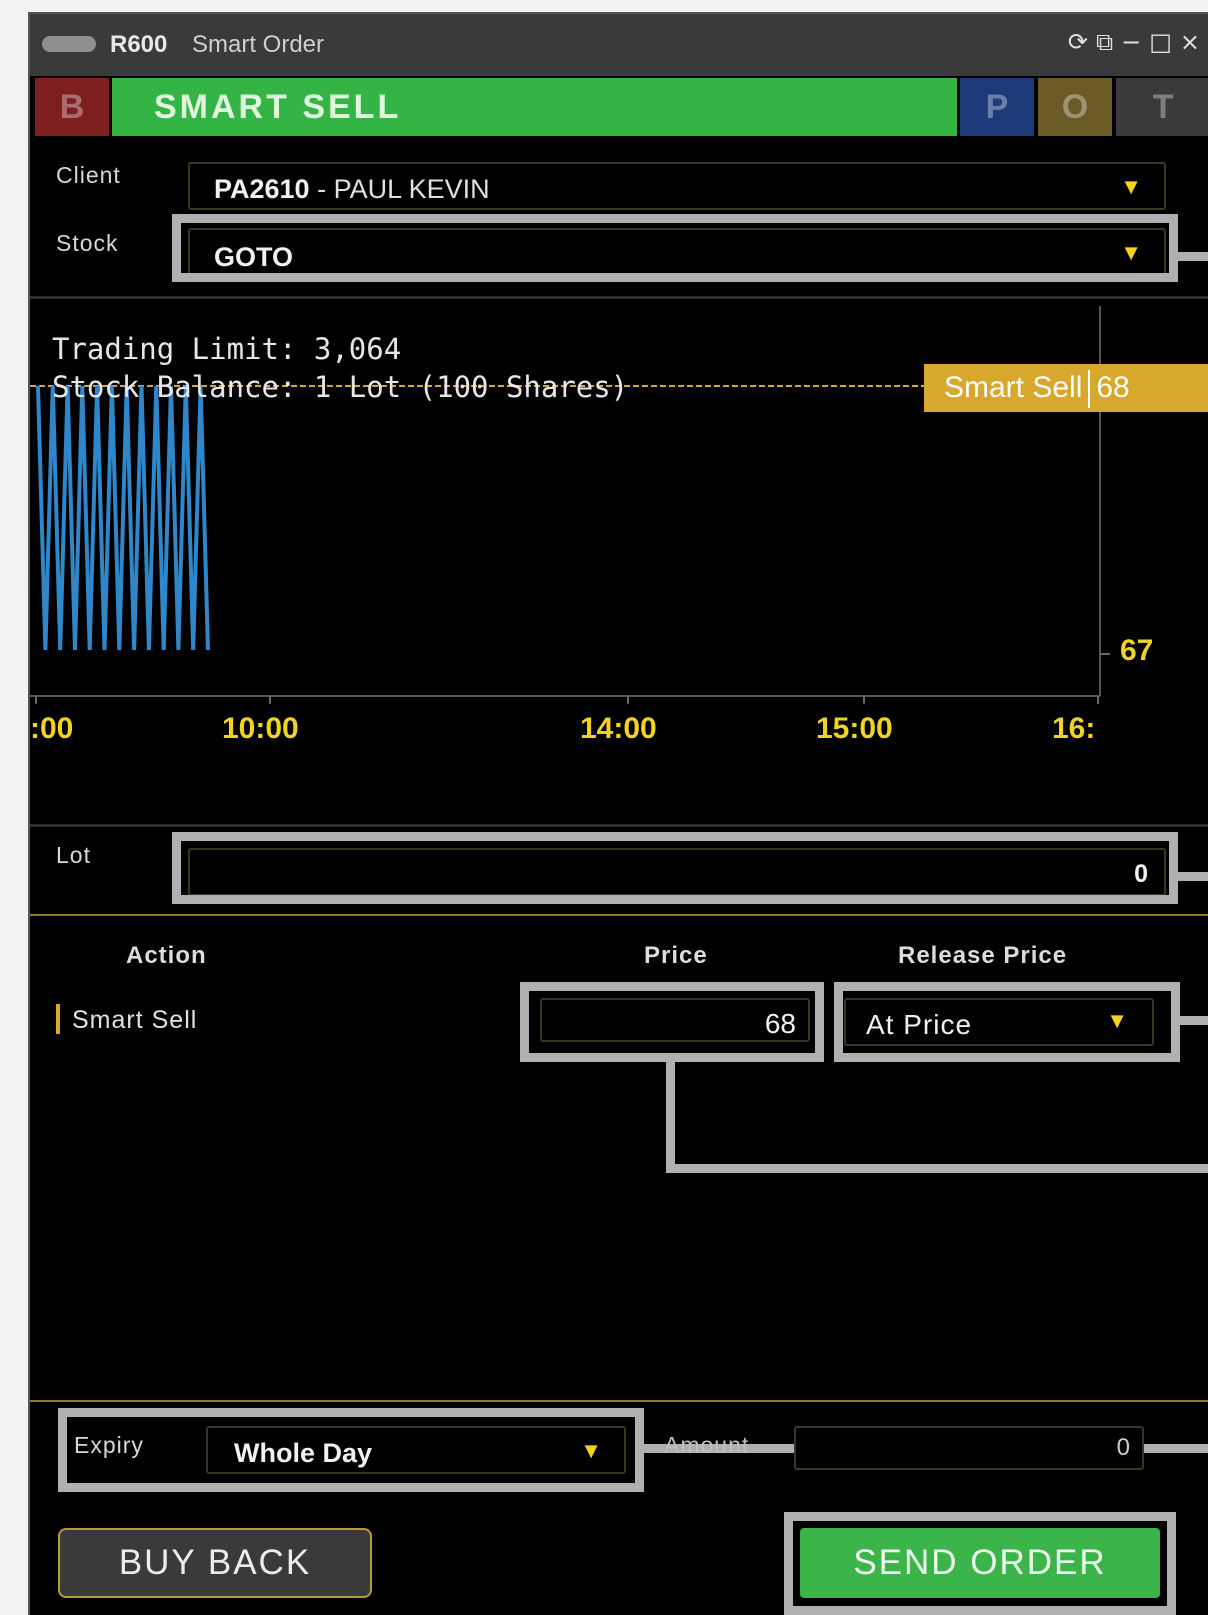 The image size is (1208, 1615). Describe the element at coordinates (399, 189) in the screenshot. I see `client-name: - PAUL KEVIN` at that location.